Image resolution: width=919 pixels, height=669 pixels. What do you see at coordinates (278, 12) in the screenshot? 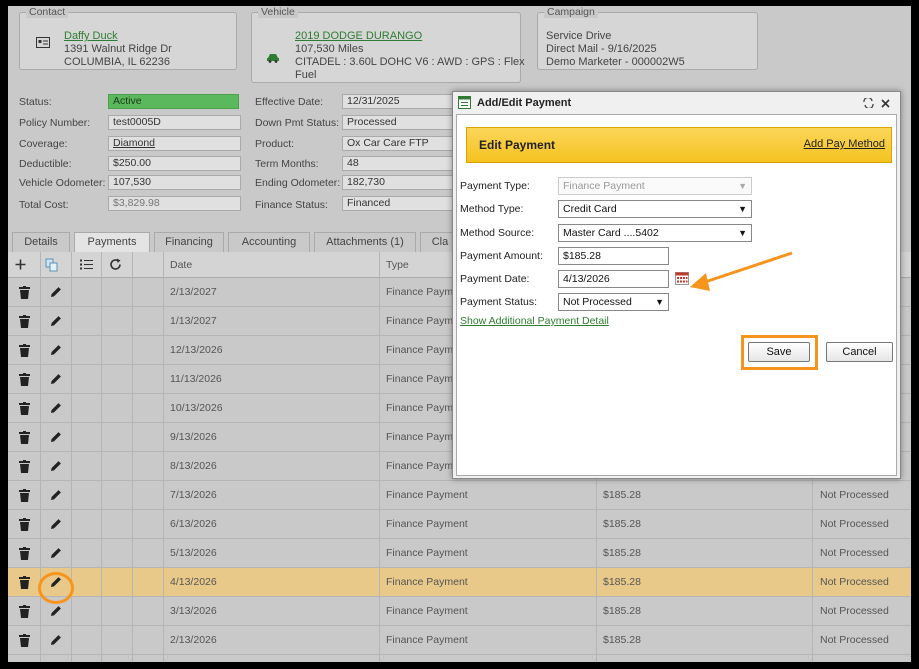
I see `vehicle-section-title: Vehicle` at bounding box center [278, 12].